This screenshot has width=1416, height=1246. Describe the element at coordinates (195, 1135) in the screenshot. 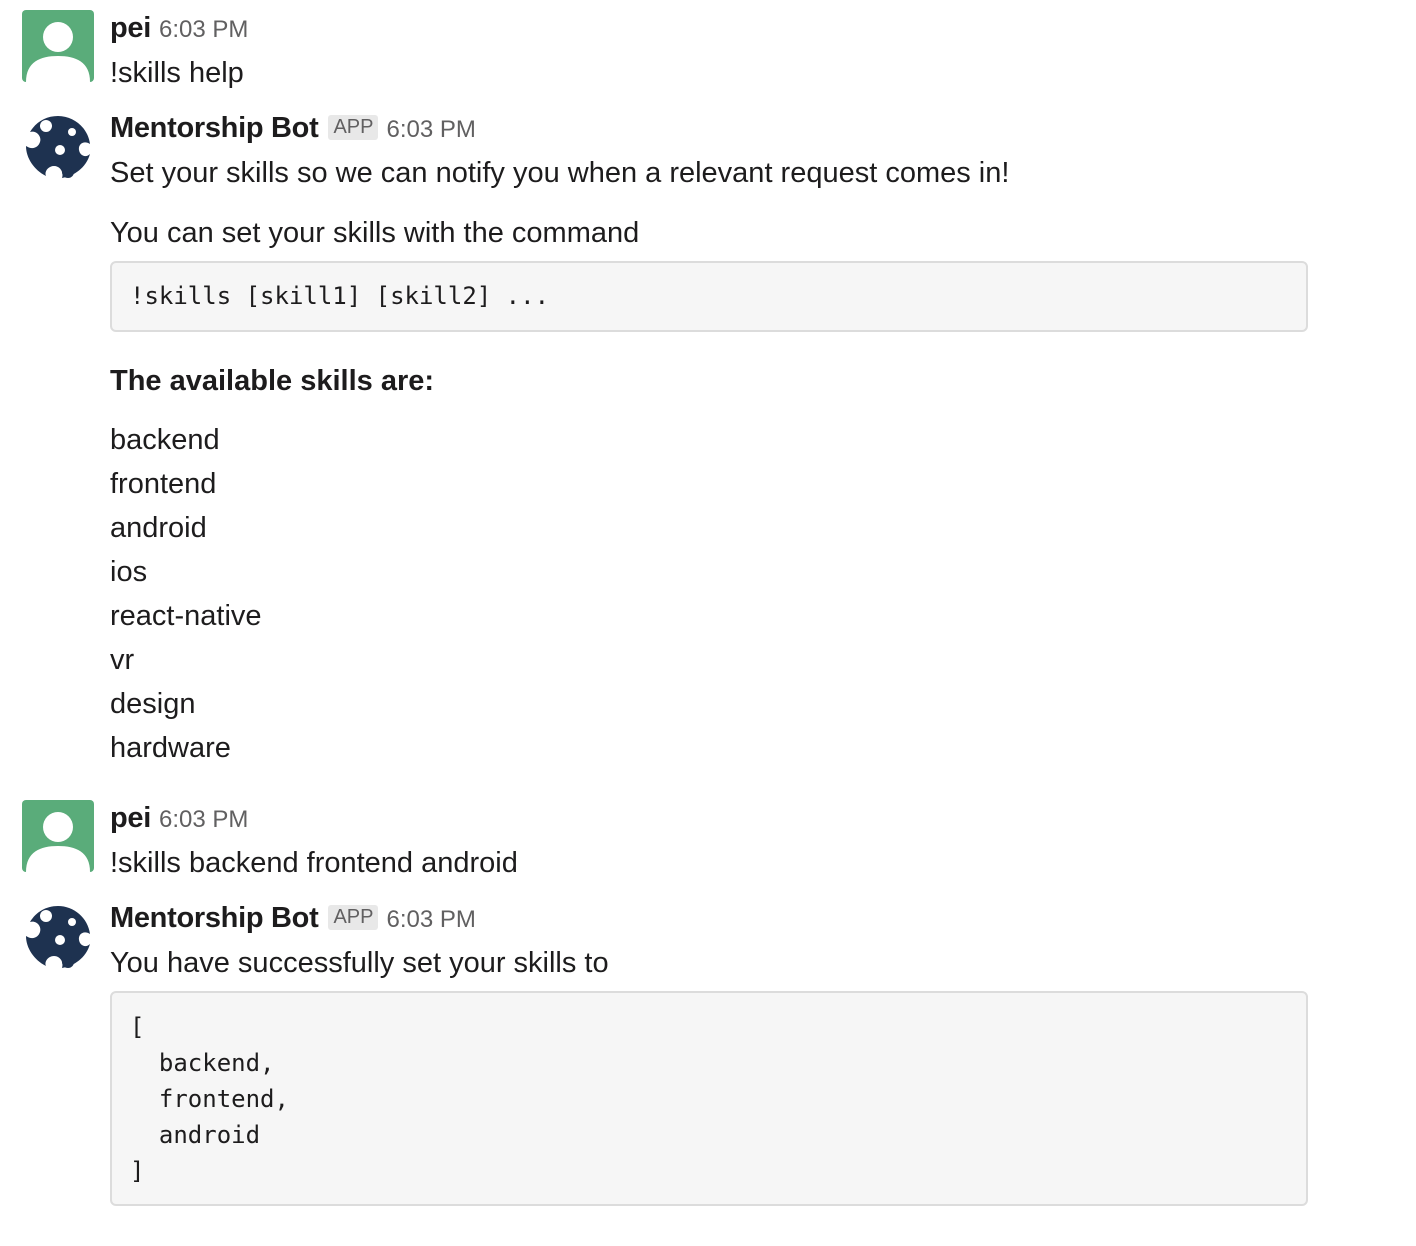

I see `code-line: android` at that location.